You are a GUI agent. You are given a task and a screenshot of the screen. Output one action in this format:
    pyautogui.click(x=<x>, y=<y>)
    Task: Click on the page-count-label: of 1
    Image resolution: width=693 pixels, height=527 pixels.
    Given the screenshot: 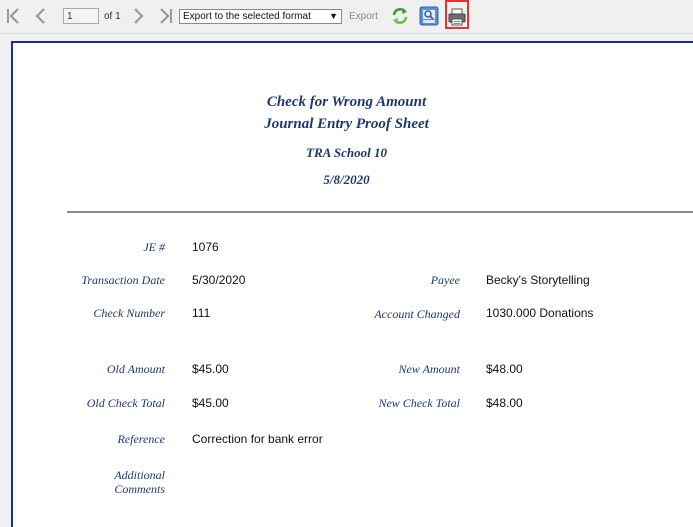 What is the action you would take?
    pyautogui.click(x=112, y=16)
    